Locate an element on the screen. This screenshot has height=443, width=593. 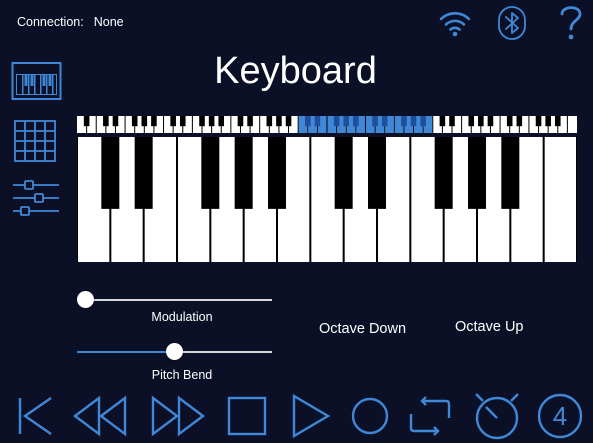
help-icon is located at coordinates (571, 22).